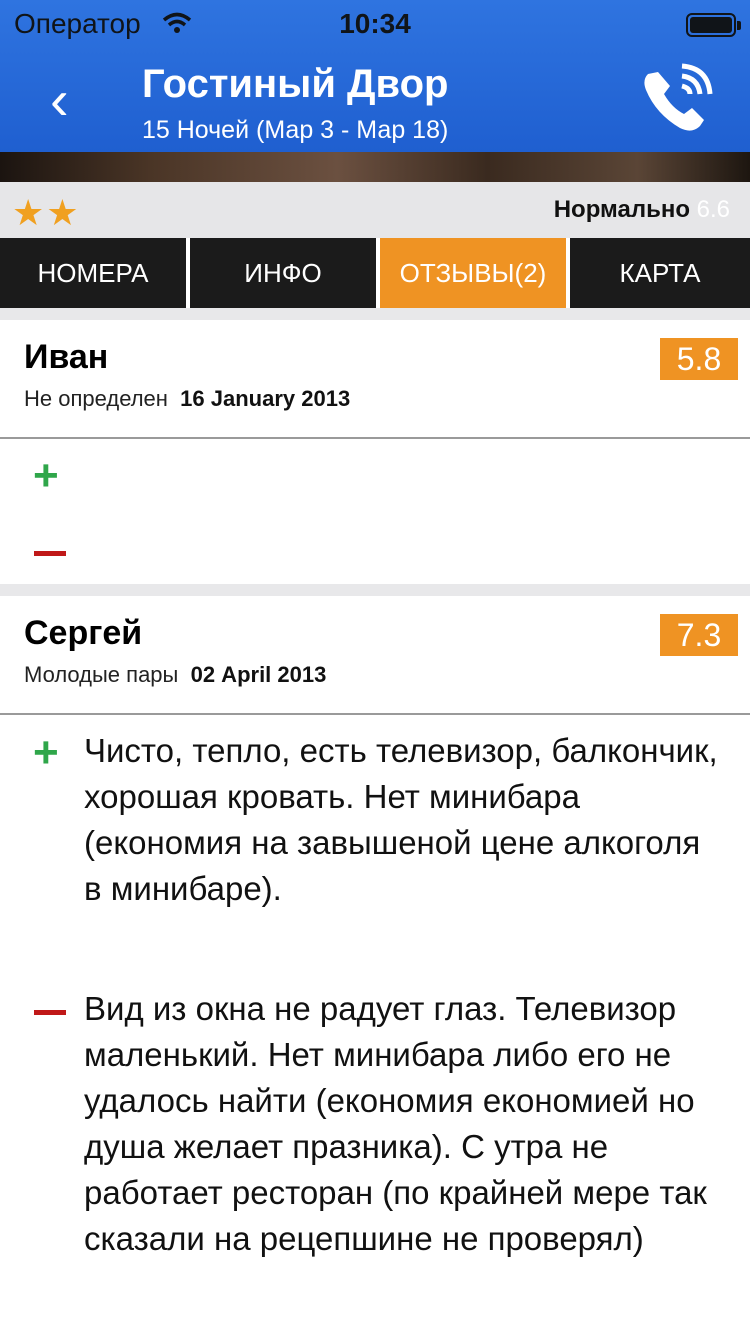  Describe the element at coordinates (375, 655) in the screenshot. I see `review-header: Сергей Молодые пары 02 April 2013 7.3` at that location.